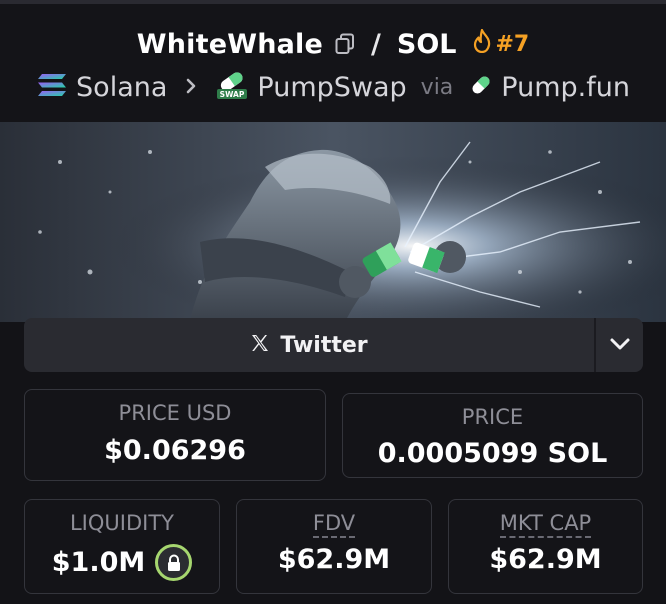  I want to click on pill-icon, so click(481, 87).